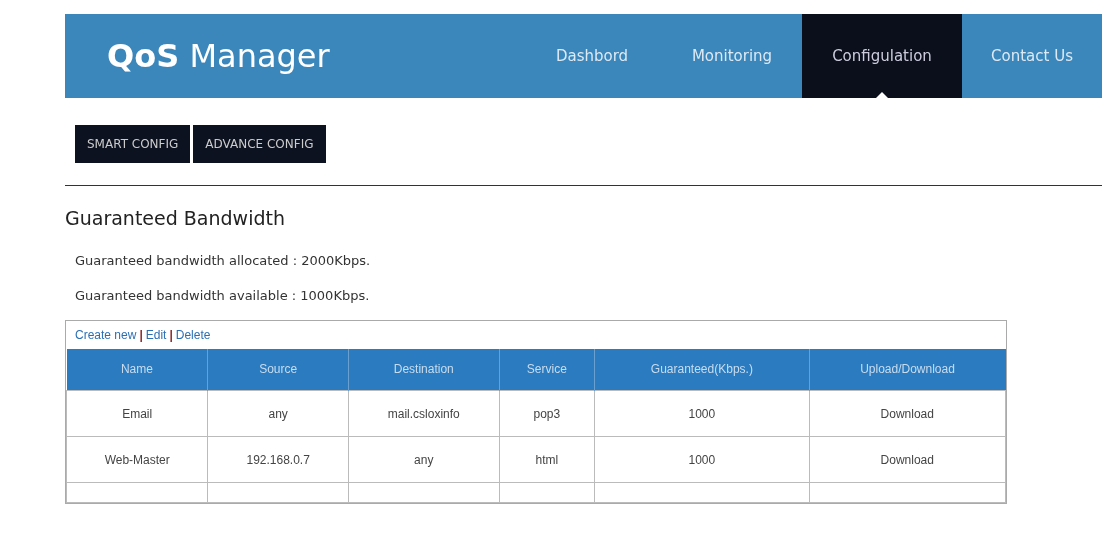 This screenshot has width=1102, height=546. What do you see at coordinates (193, 334) in the screenshot?
I see `action-link: Delete` at bounding box center [193, 334].